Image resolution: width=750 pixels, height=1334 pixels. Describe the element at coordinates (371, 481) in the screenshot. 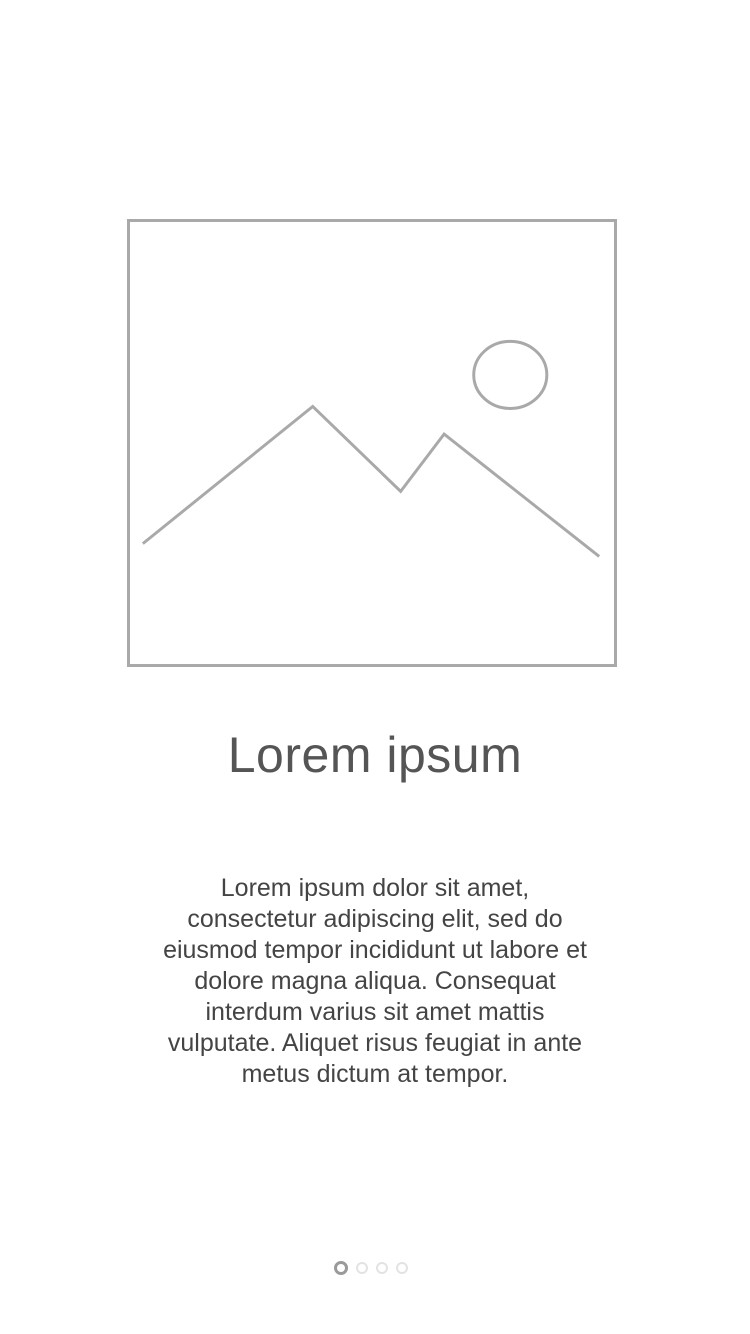

I see `mountains-outline` at that location.